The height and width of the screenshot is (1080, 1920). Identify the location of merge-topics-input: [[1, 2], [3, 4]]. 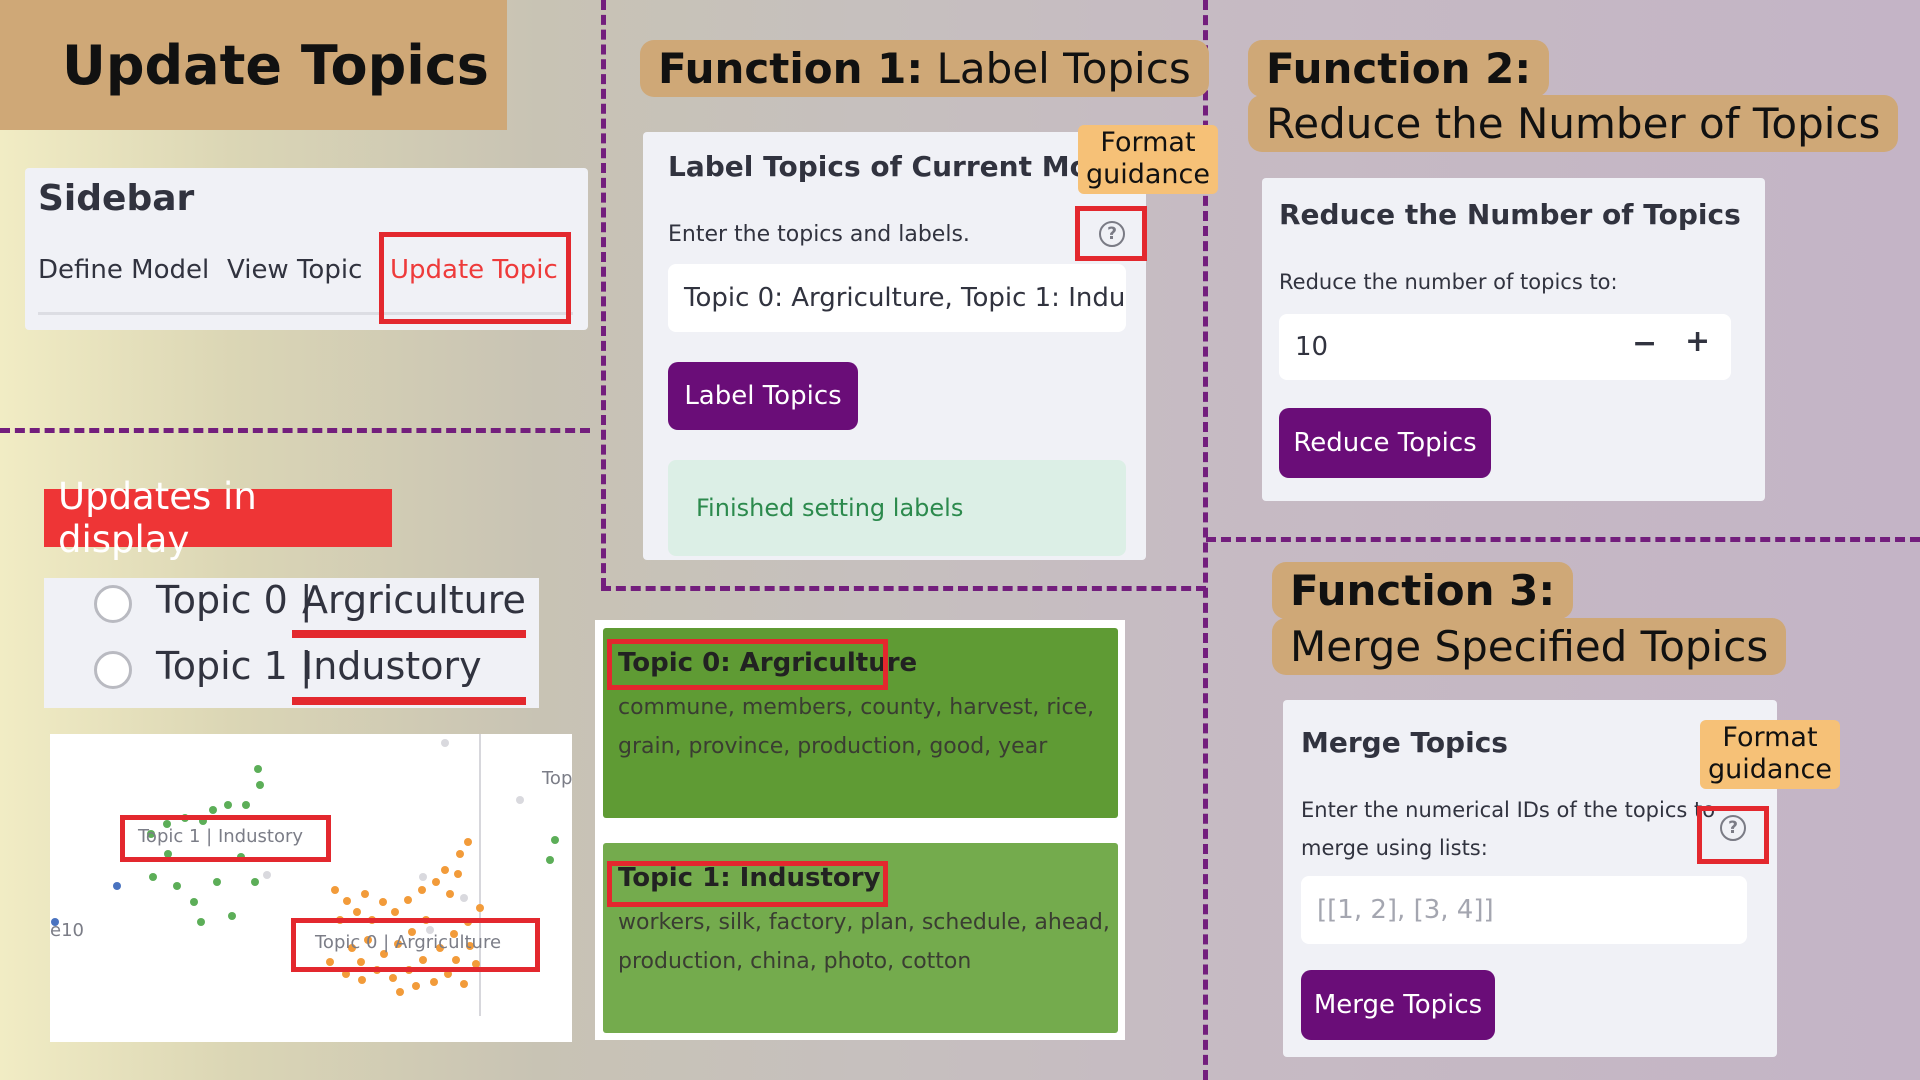
(1524, 910).